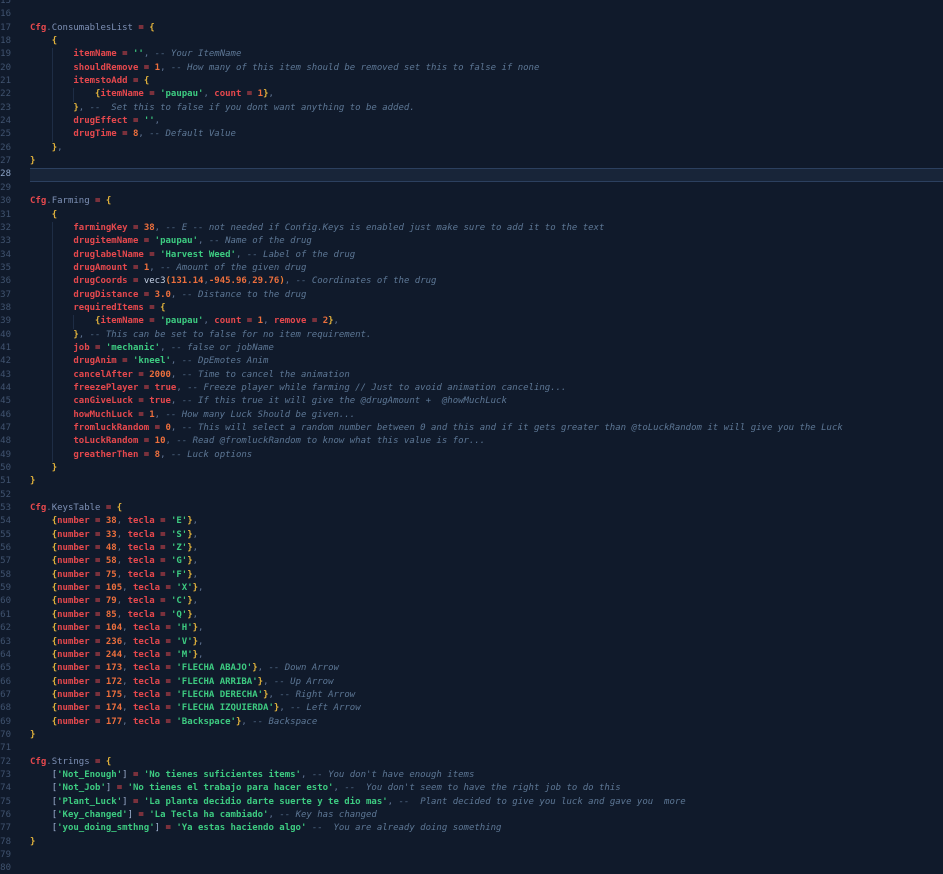 The image size is (943, 874). What do you see at coordinates (15, 668) in the screenshot?
I see `line-number: 65` at bounding box center [15, 668].